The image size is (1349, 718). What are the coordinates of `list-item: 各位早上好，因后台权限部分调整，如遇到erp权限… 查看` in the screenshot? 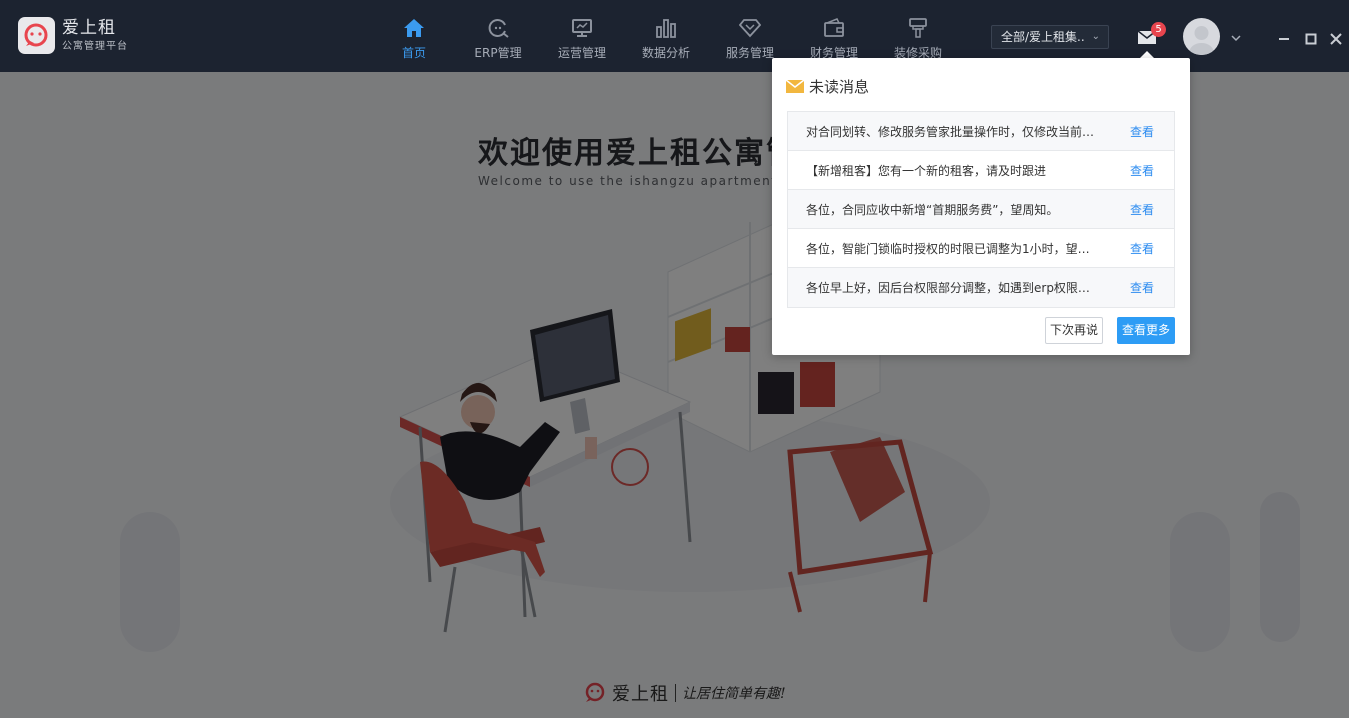 It's located at (981, 287).